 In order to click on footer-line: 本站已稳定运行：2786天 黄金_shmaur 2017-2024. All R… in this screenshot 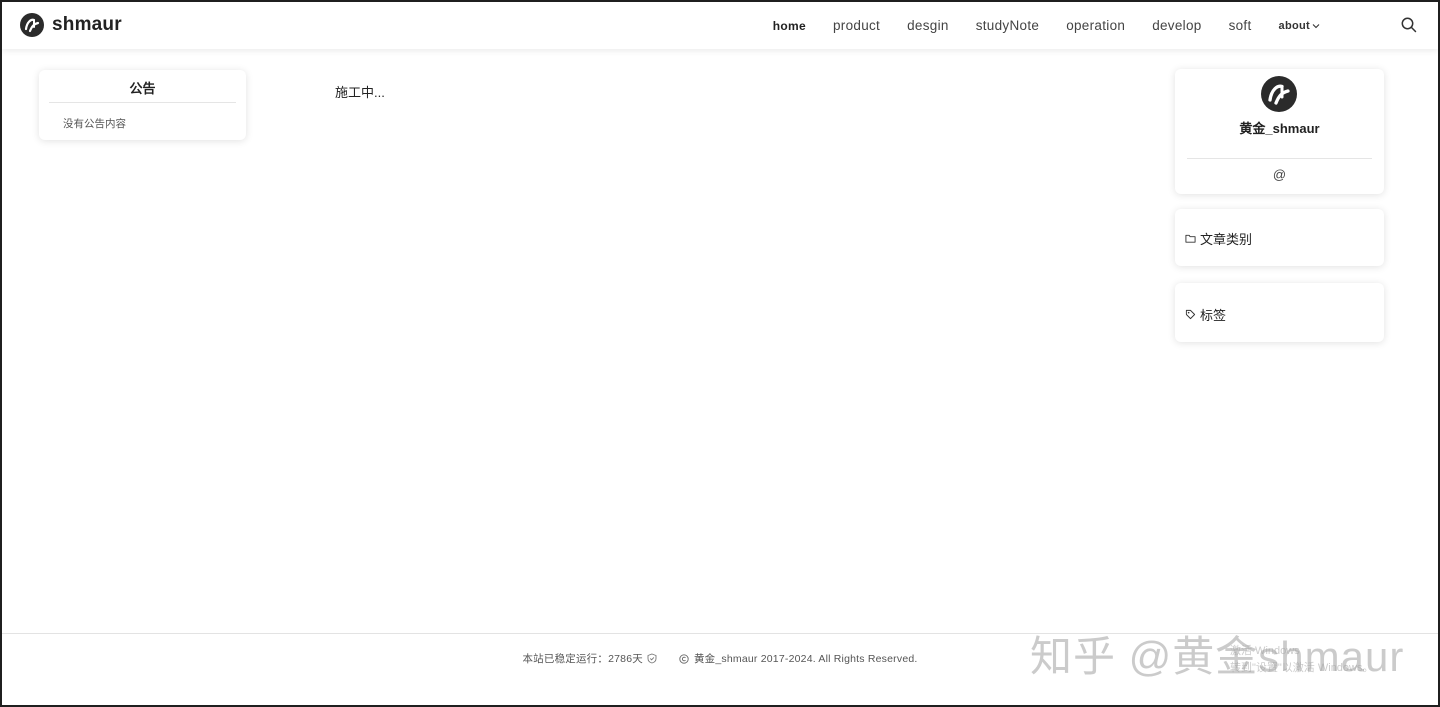, I will do `click(720, 658)`.